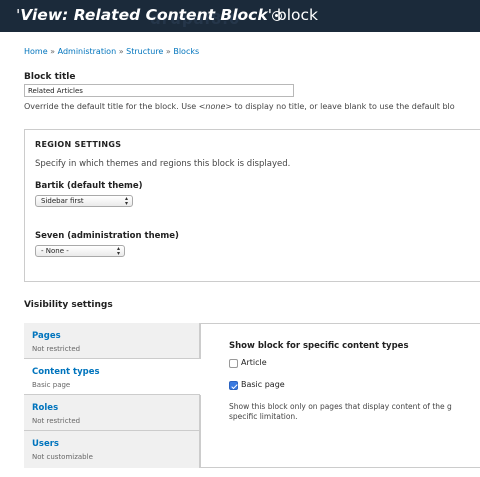 Image resolution: width=480 pixels, height=477 pixels. I want to click on bartik-theme-label: Bartik (default theme), so click(89, 186).